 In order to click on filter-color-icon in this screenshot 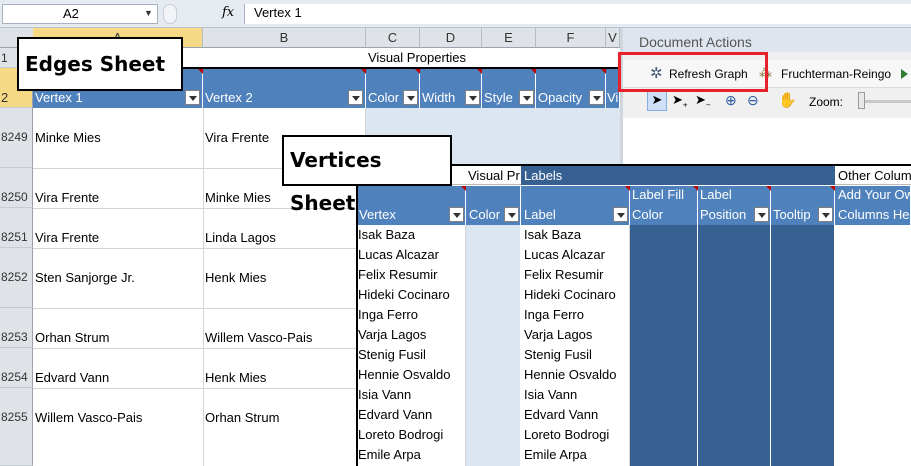, I will do `click(410, 97)`.